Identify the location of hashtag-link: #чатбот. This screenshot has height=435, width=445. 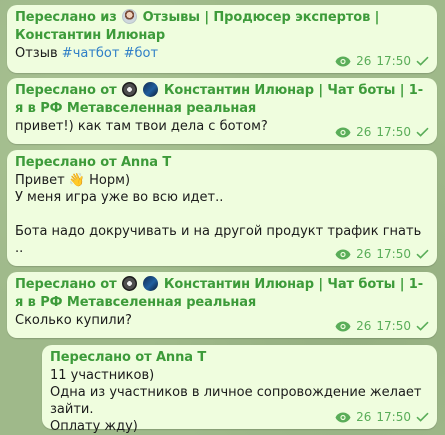
(91, 53).